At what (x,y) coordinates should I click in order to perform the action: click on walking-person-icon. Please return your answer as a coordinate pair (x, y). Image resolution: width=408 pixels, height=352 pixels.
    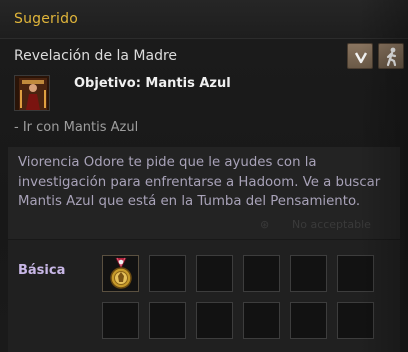
    Looking at the image, I should click on (391, 57).